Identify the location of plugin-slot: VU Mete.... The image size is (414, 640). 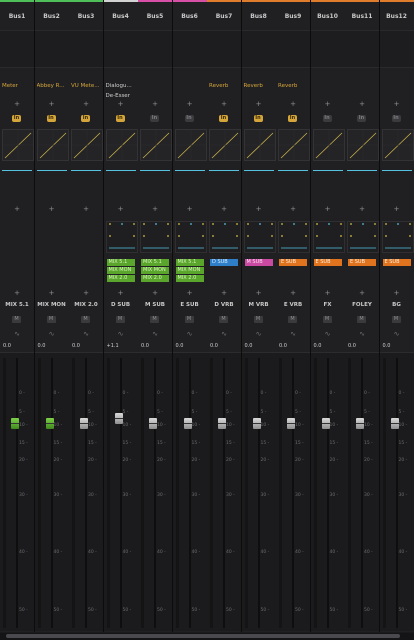
(86, 86).